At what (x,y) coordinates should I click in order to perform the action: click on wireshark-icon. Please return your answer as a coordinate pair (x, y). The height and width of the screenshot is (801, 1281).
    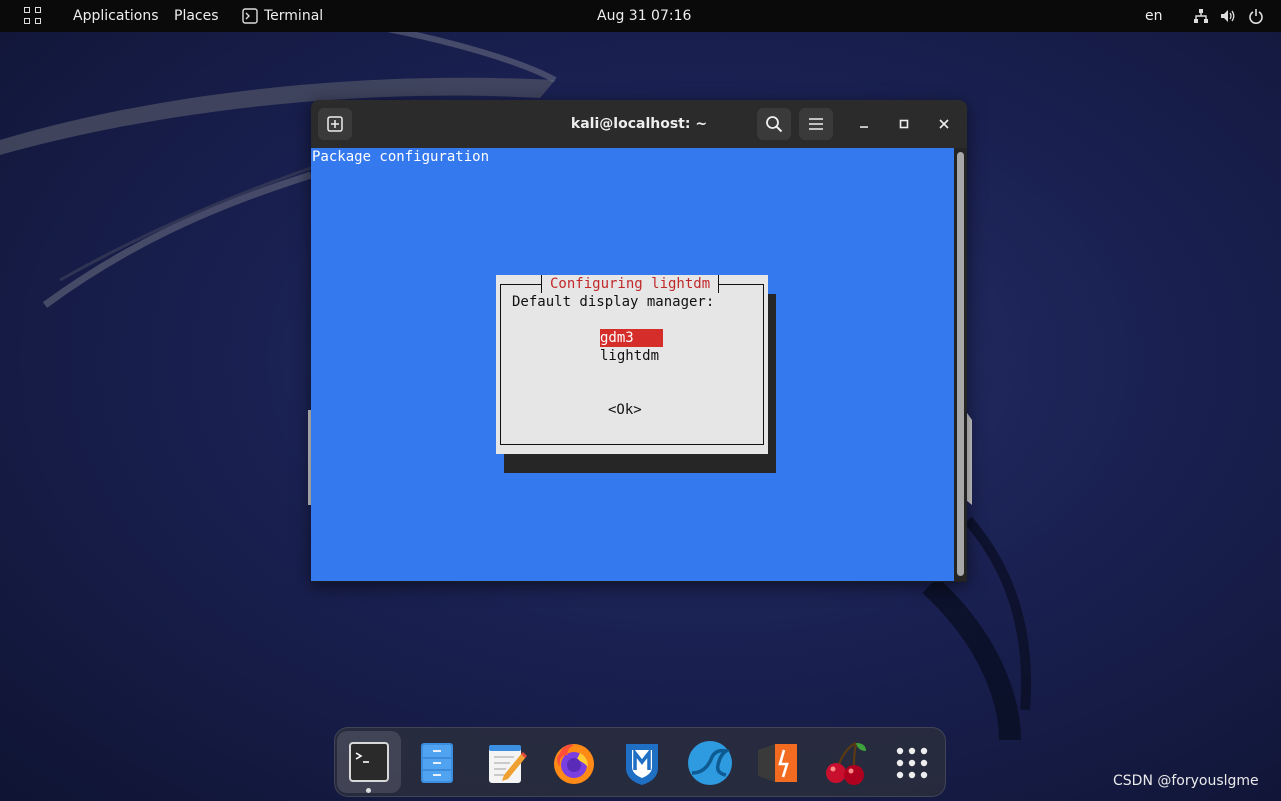
    Looking at the image, I should click on (710, 763).